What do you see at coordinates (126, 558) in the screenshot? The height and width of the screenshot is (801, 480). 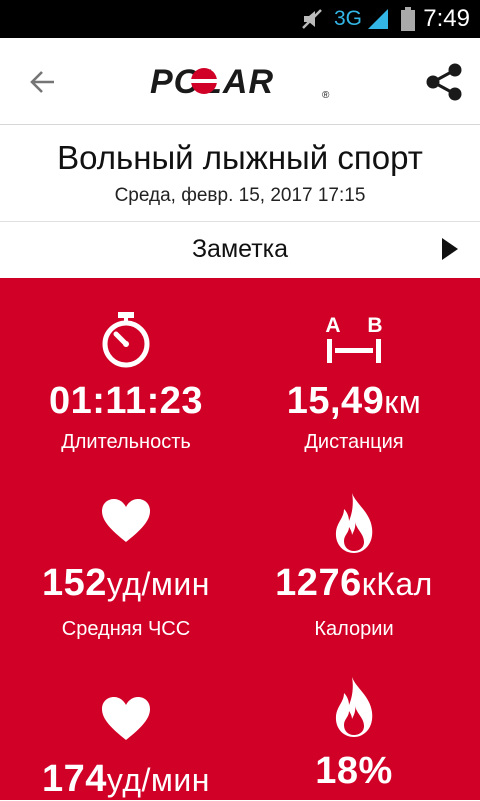 I see `stat-average-hr: 152уд/мин Средняя ЧСС` at bounding box center [126, 558].